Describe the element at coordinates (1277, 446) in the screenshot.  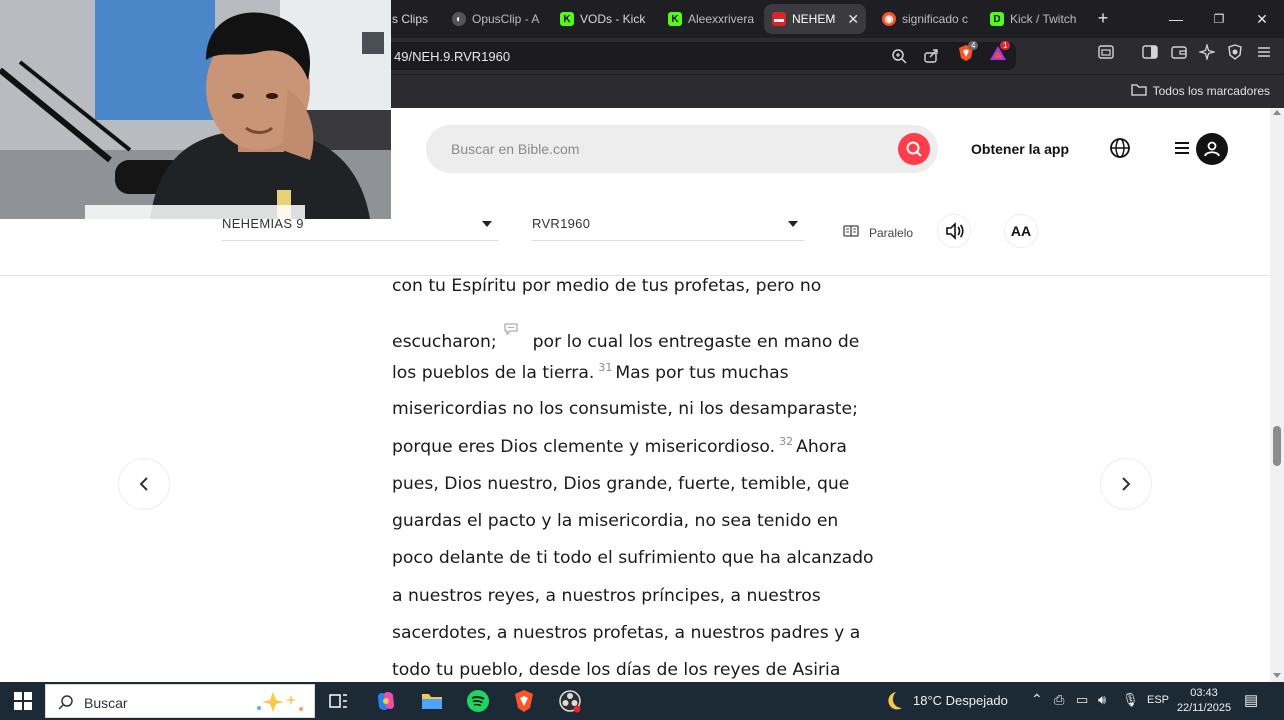
I see `scroll-thumb` at that location.